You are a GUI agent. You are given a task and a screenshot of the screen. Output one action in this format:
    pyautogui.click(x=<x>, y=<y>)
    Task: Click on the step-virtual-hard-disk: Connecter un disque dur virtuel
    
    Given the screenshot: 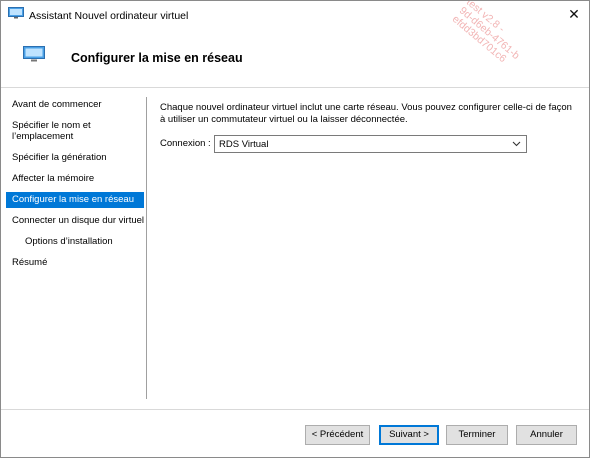 What is the action you would take?
    pyautogui.click(x=73, y=221)
    